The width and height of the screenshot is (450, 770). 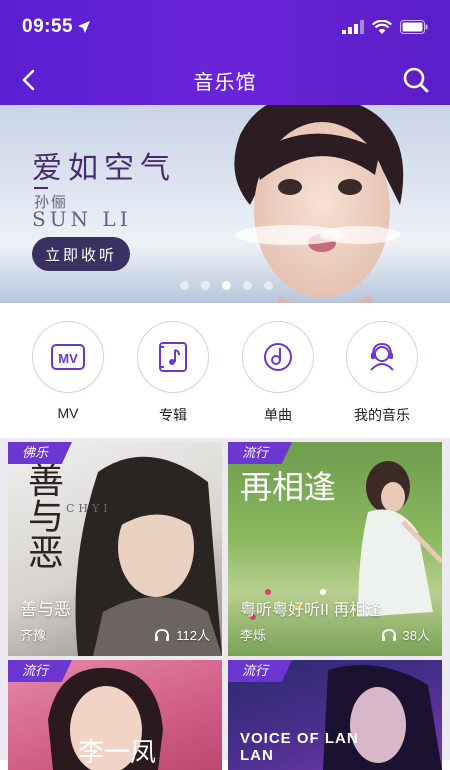 What do you see at coordinates (104, 168) in the screenshot?
I see `banner-headline: 爱如空气` at bounding box center [104, 168].